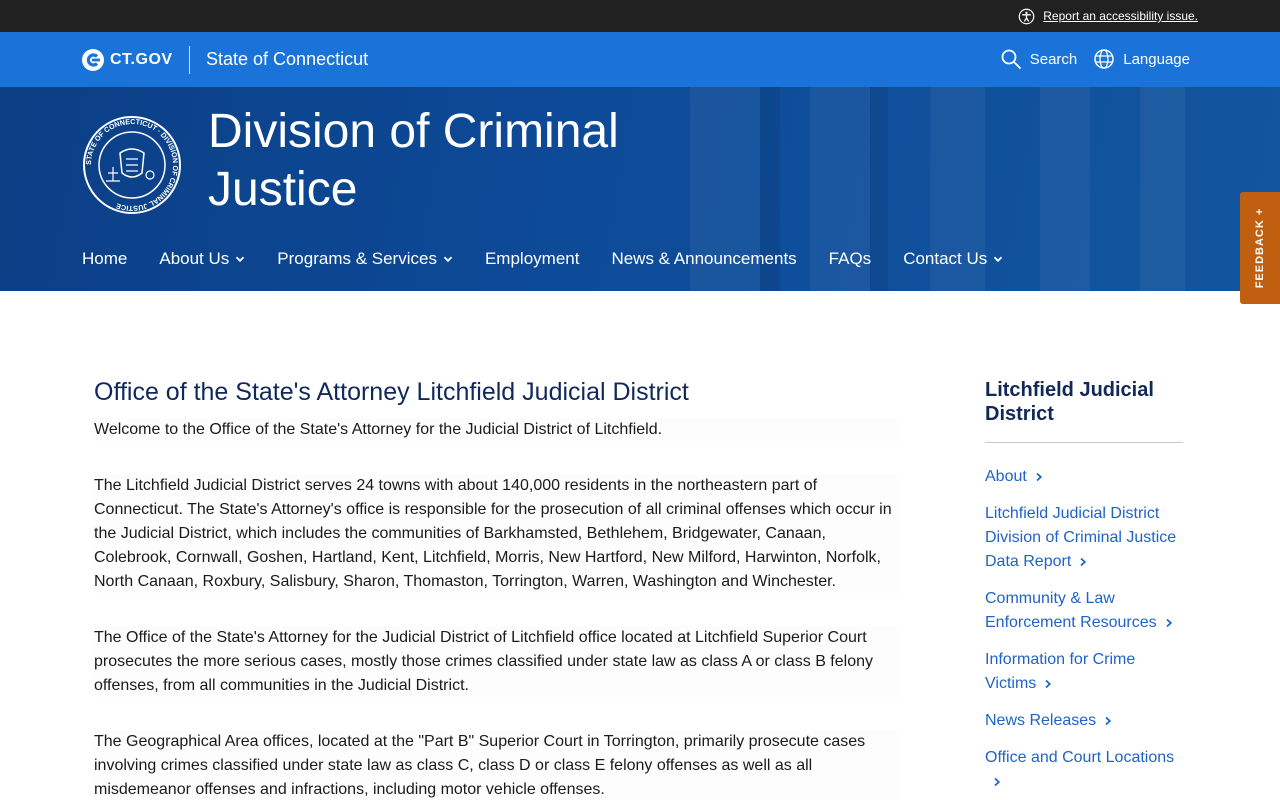  Describe the element at coordinates (1053, 59) in the screenshot. I see `search-label: Search` at that location.